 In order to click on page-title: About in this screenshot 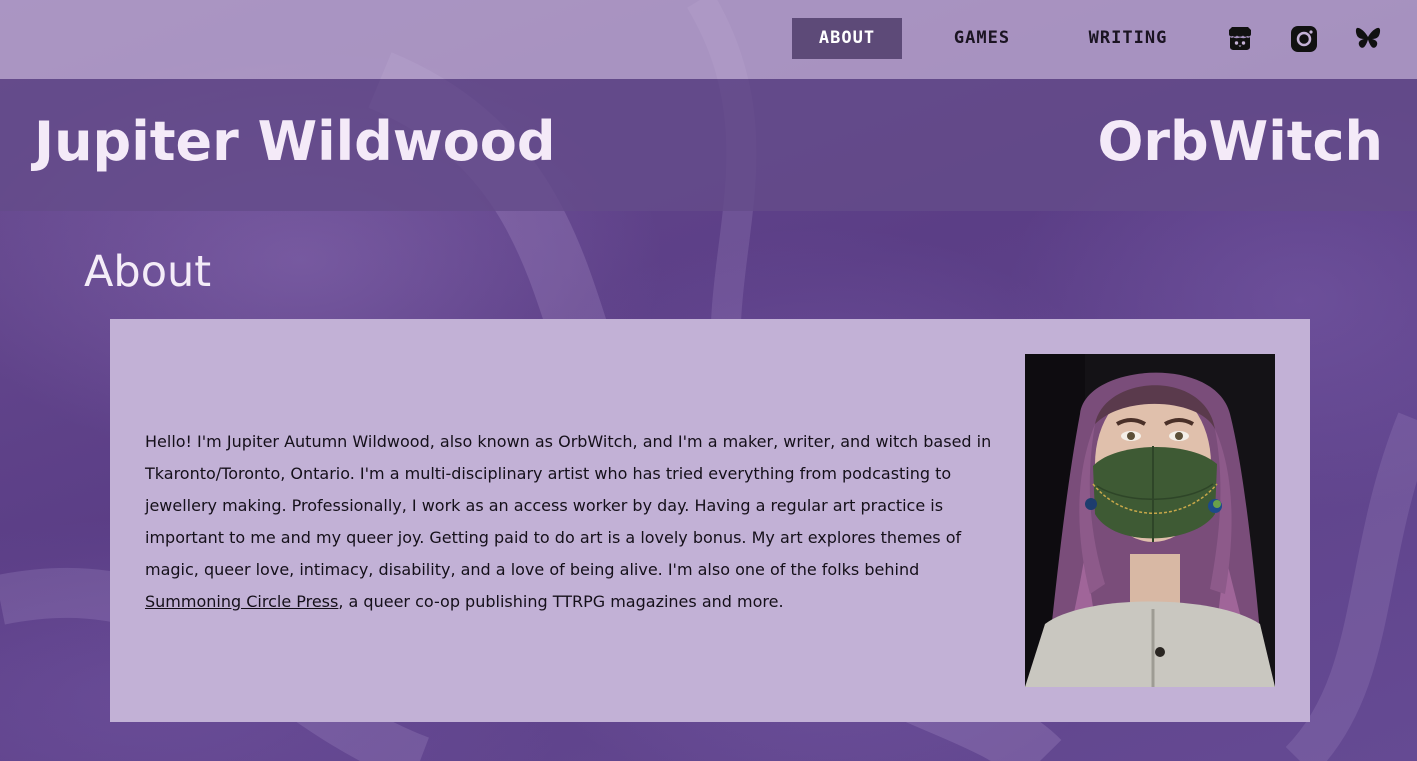, I will do `click(148, 272)`.